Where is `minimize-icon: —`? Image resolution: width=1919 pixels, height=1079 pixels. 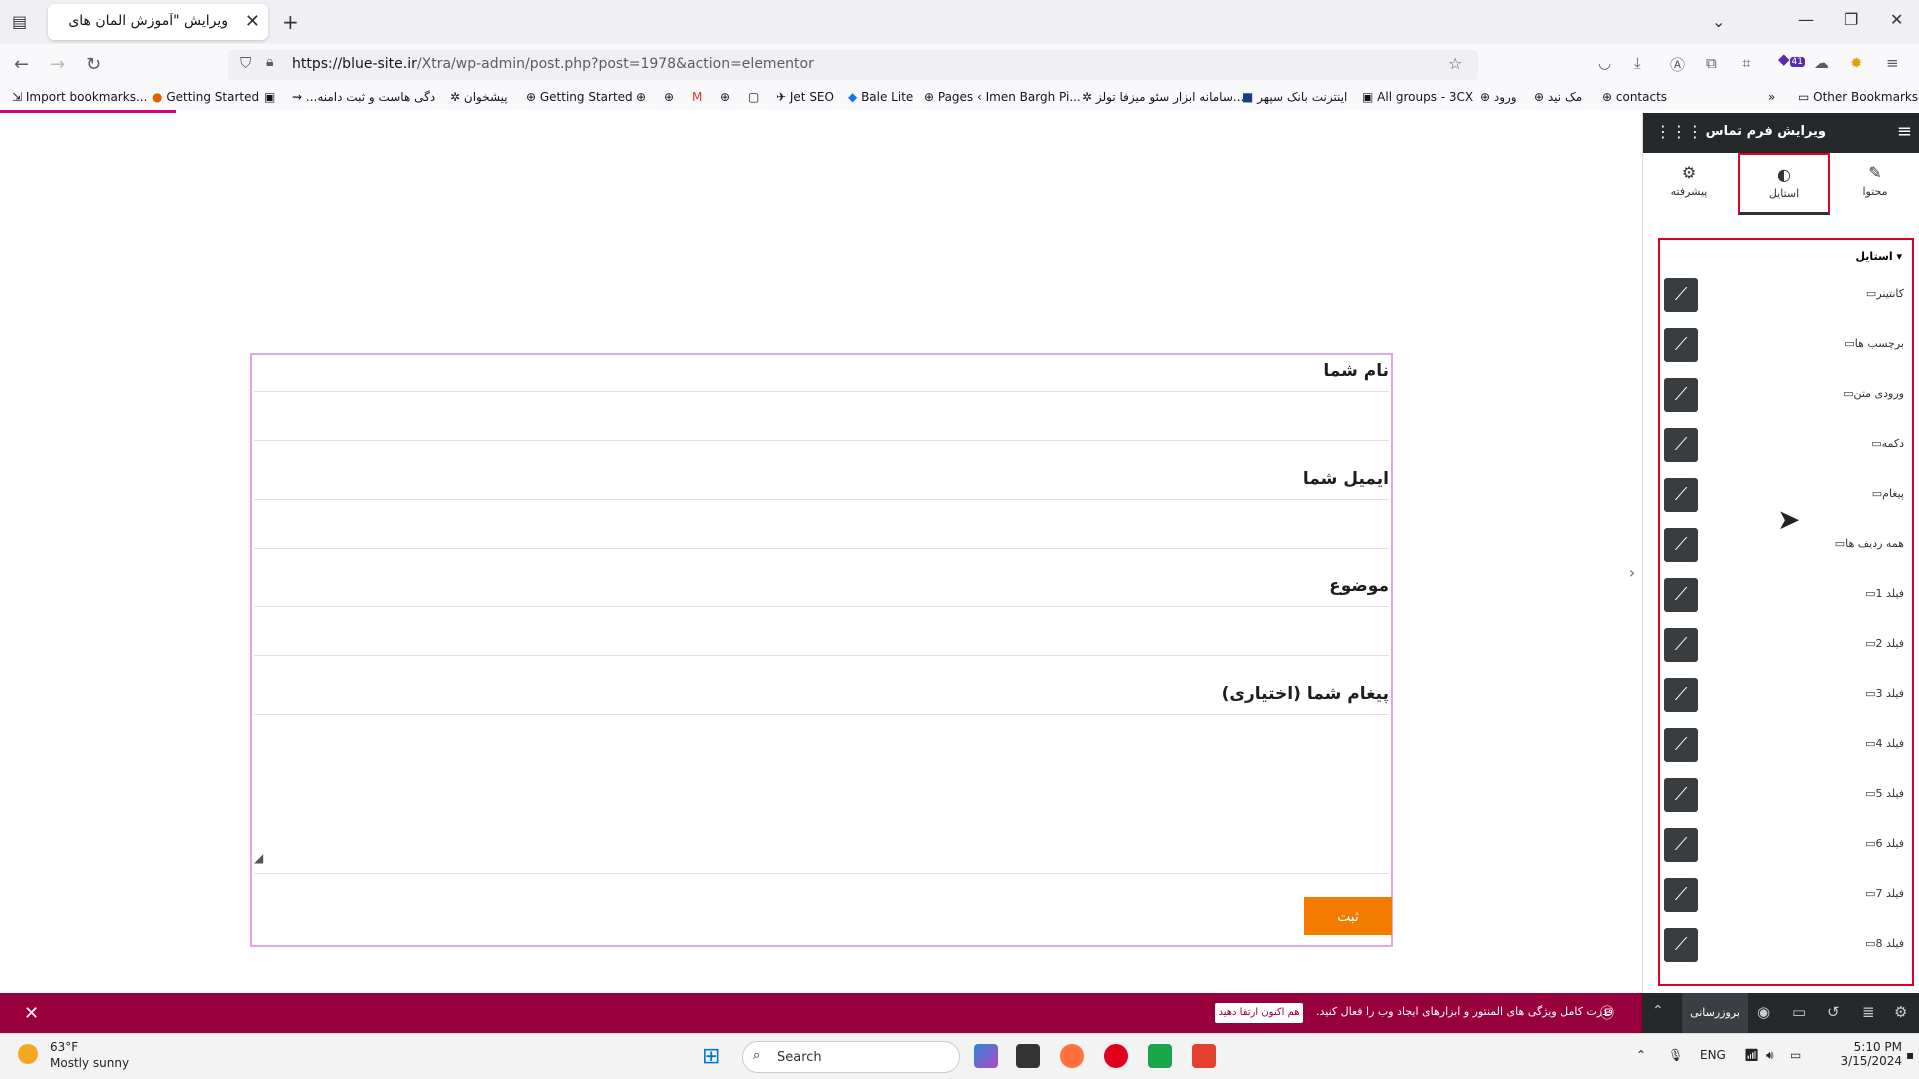
minimize-icon: — is located at coordinates (1806, 19).